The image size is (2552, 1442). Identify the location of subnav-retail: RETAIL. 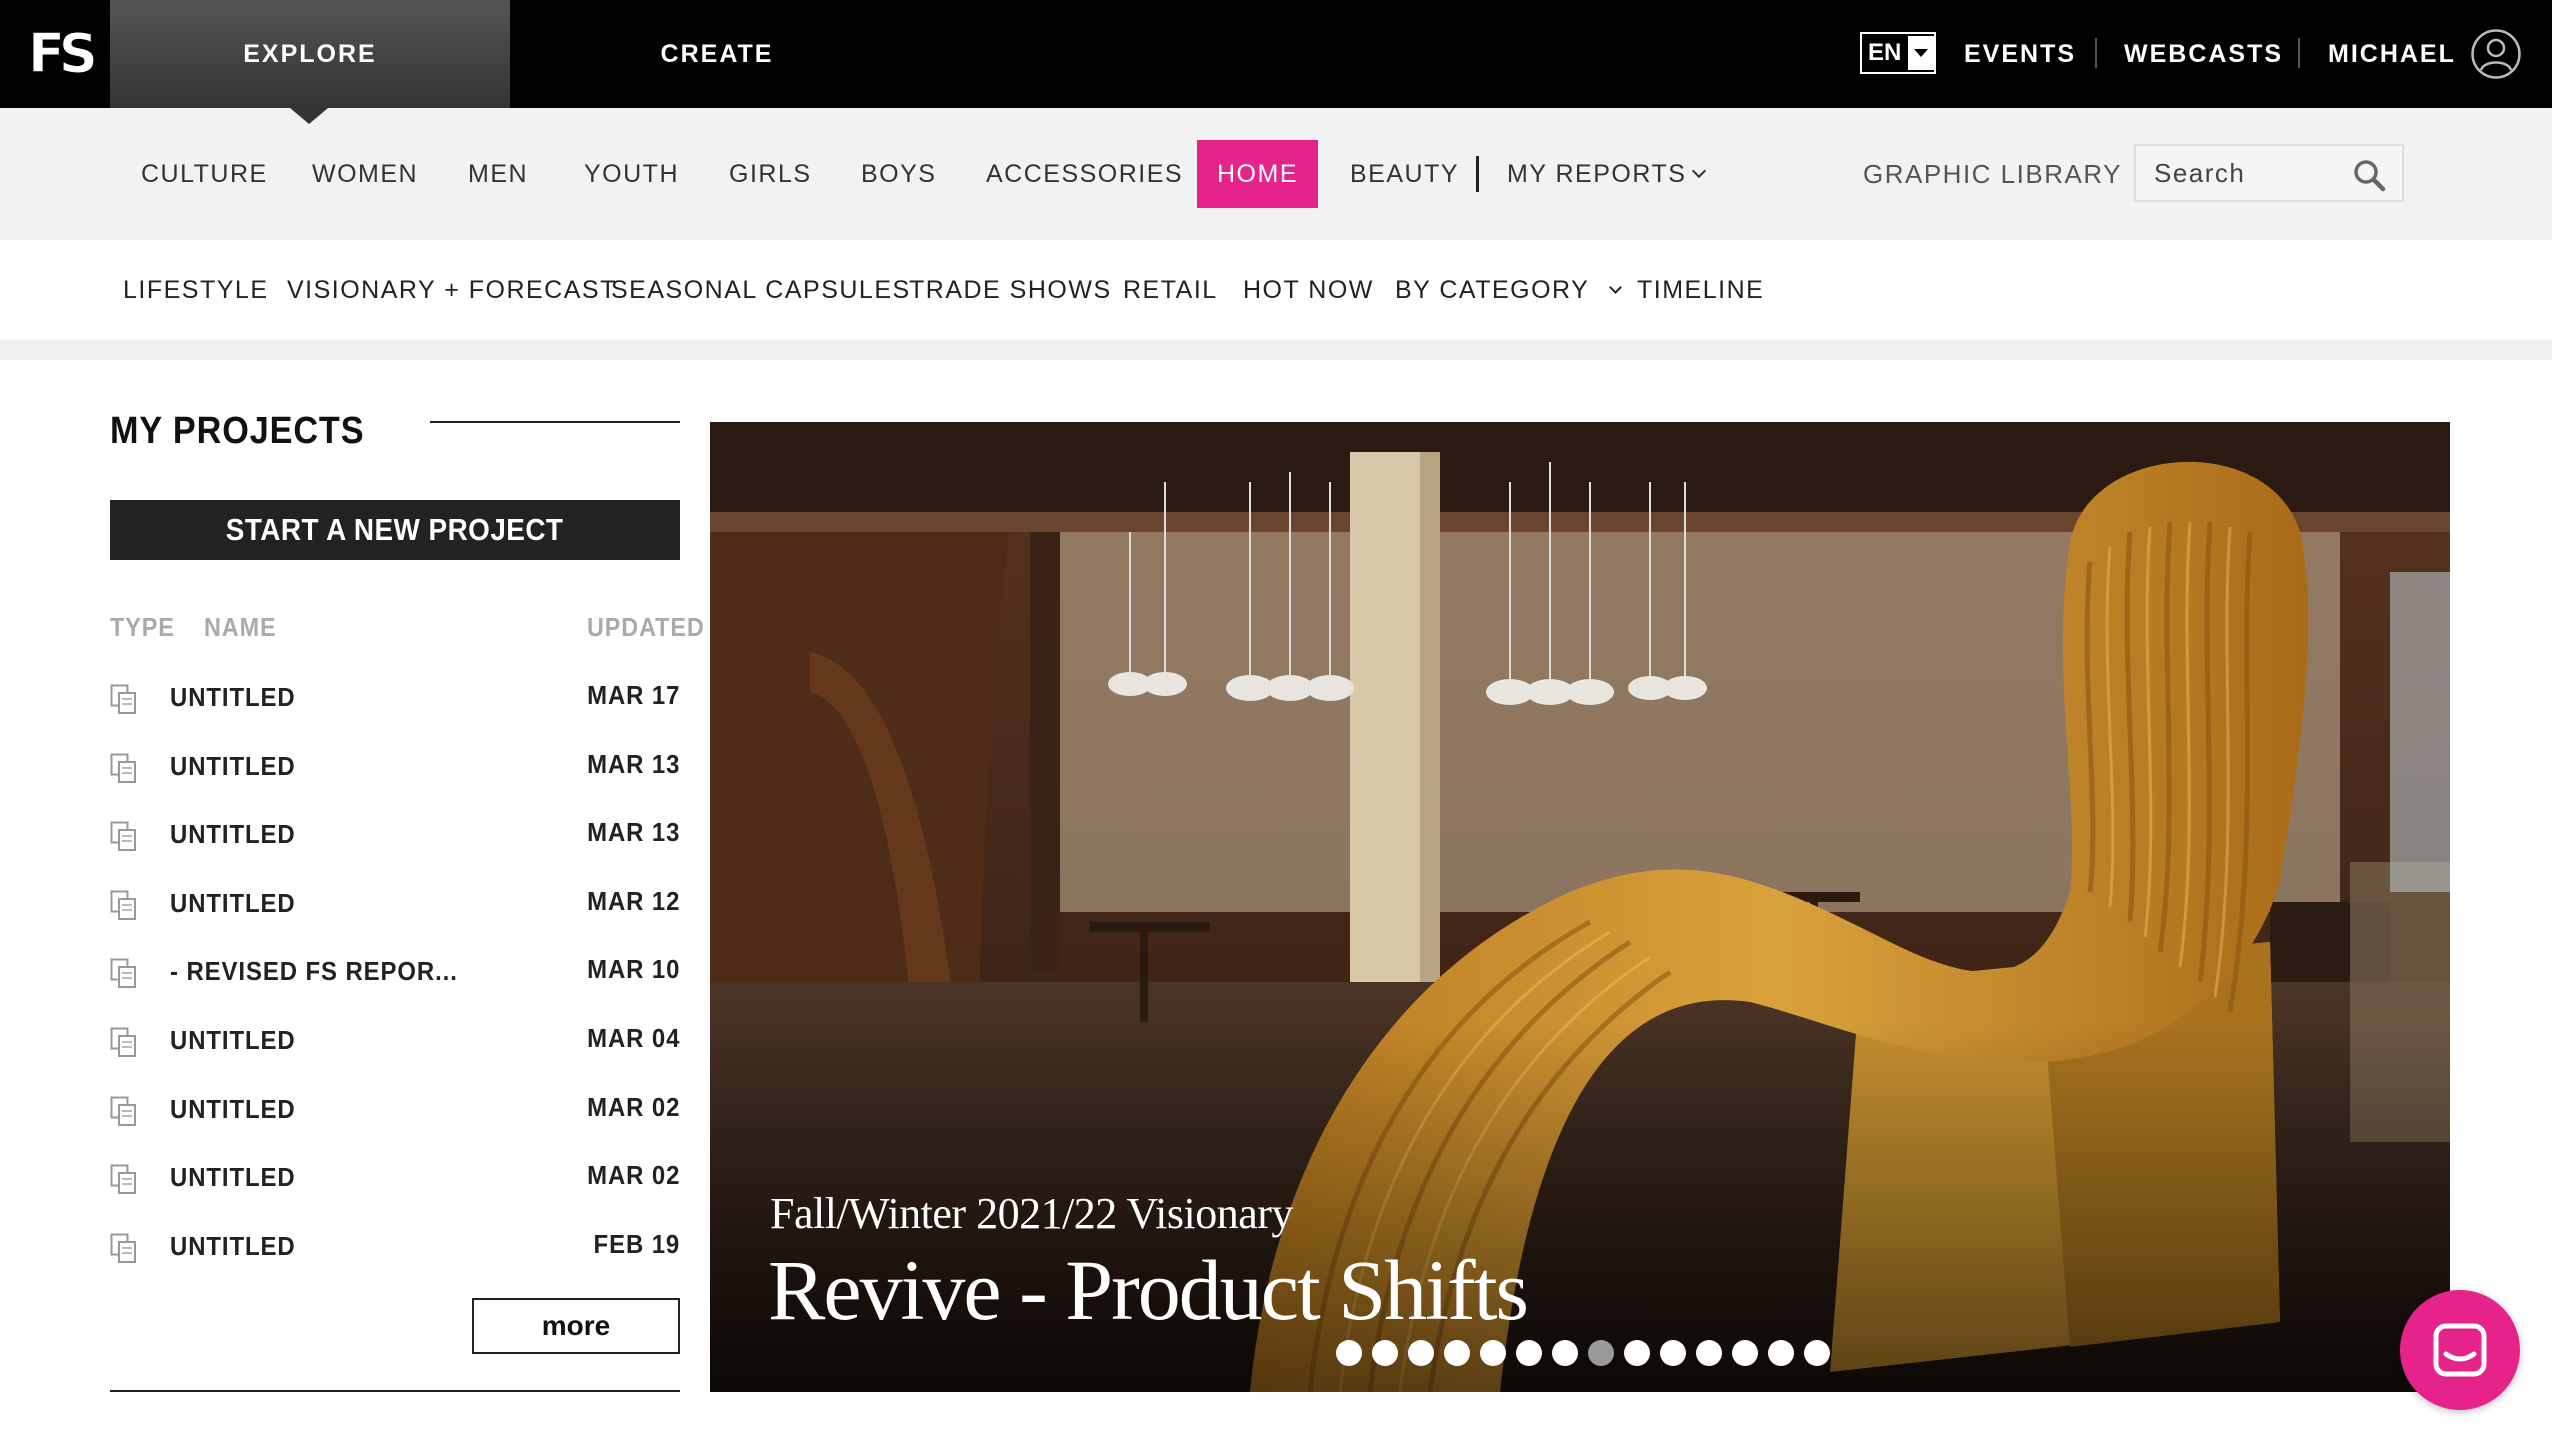
(1170, 290).